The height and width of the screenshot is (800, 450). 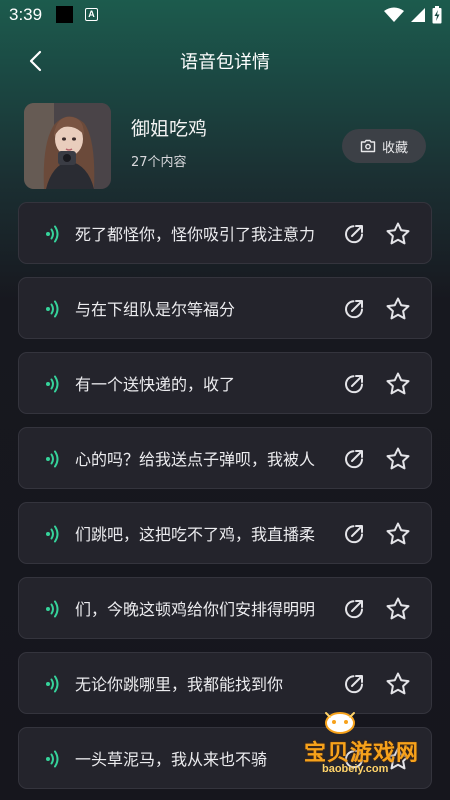 What do you see at coordinates (418, 15) in the screenshot?
I see `signal-icon` at bounding box center [418, 15].